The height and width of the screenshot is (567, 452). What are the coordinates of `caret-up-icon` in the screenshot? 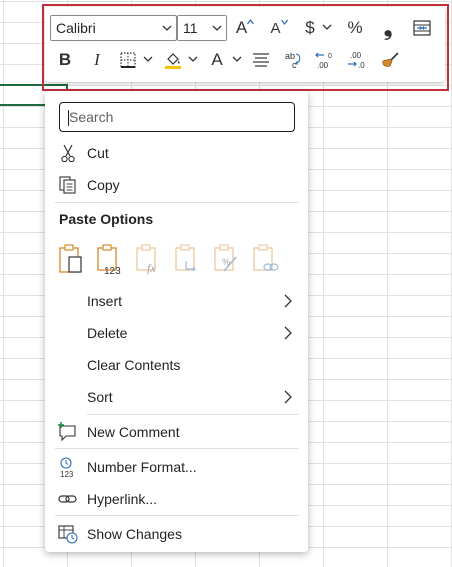 It's located at (251, 22).